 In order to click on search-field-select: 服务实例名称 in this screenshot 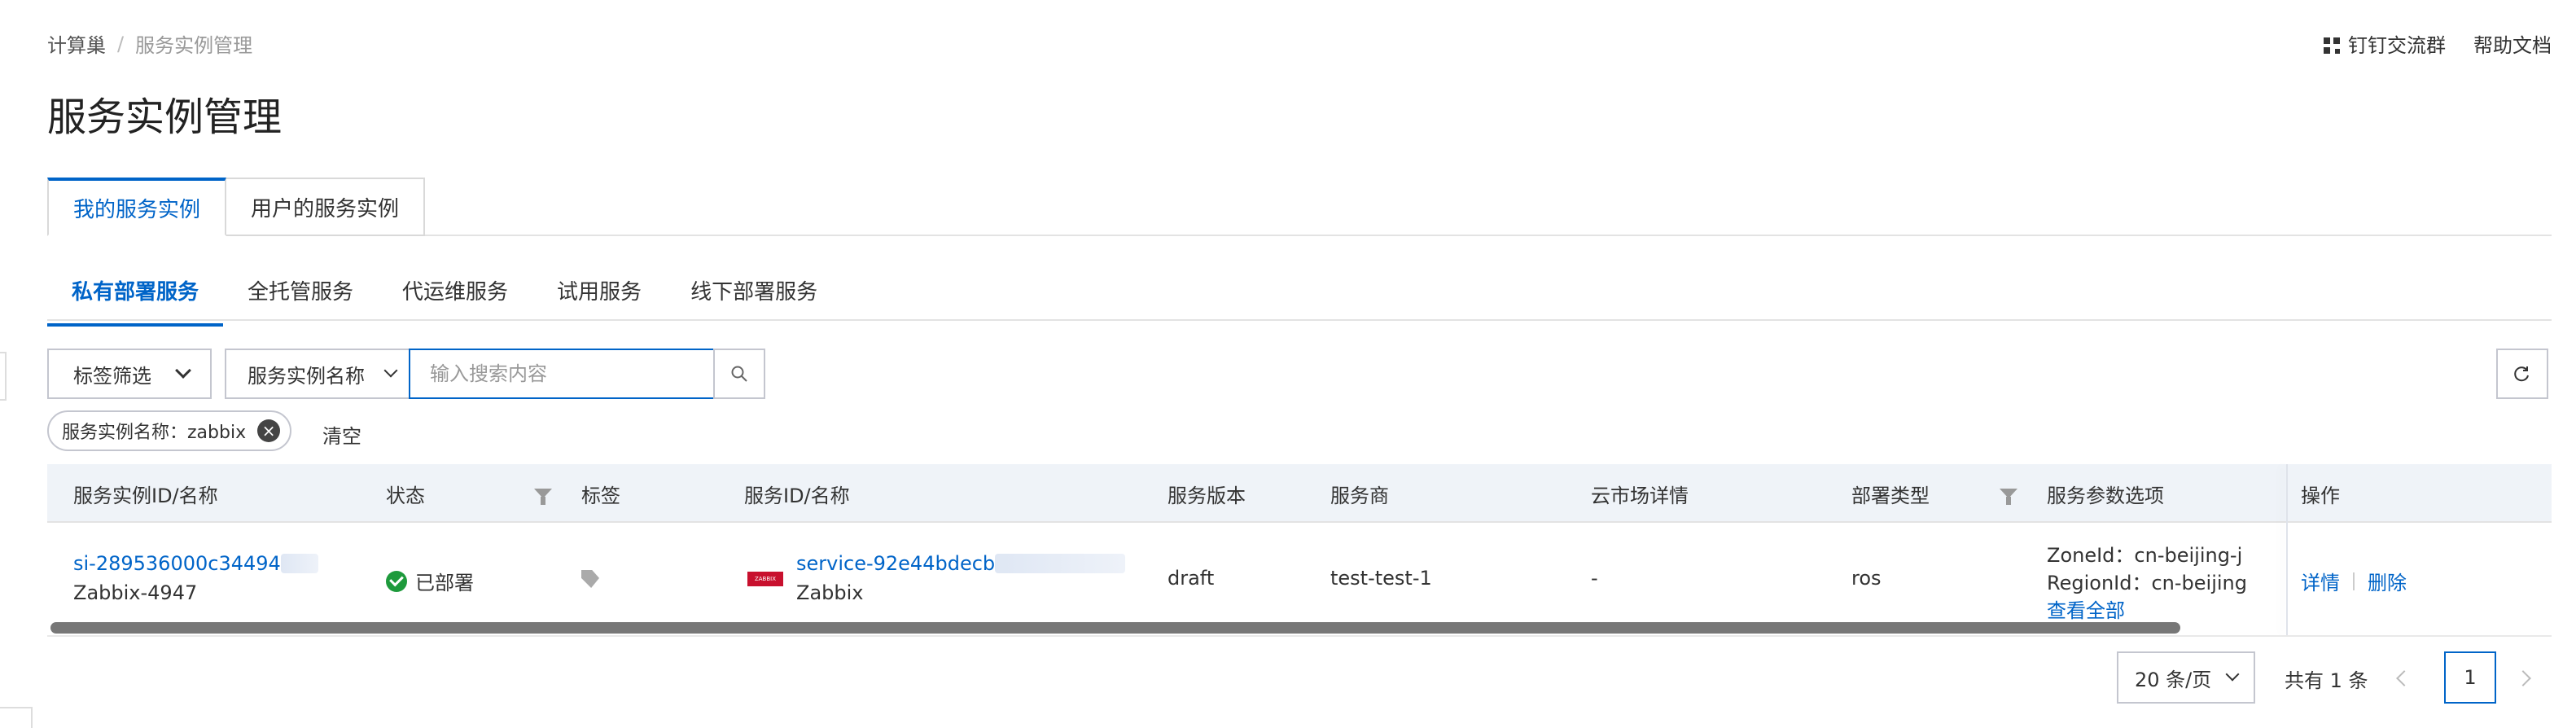, I will do `click(317, 374)`.